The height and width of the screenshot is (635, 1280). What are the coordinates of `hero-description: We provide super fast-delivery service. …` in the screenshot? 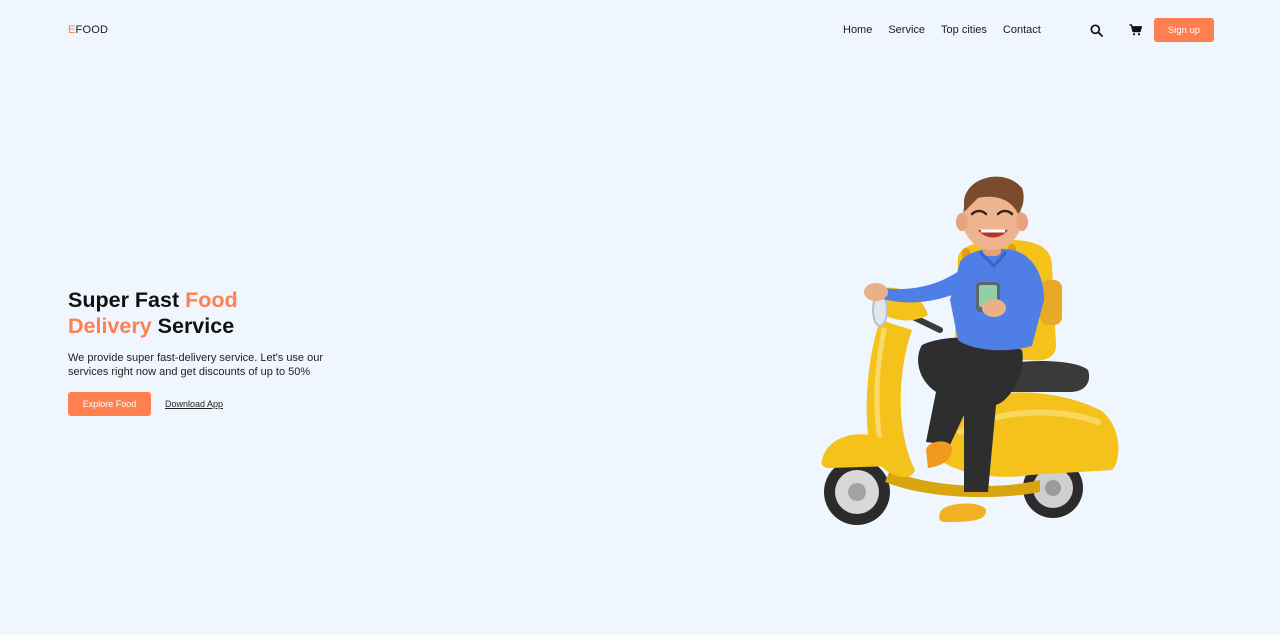 It's located at (196, 365).